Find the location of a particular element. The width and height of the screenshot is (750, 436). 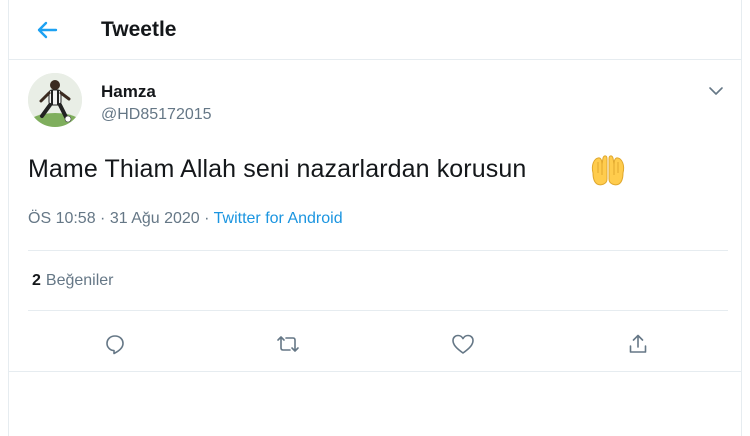

more-options-button is located at coordinates (716, 91).